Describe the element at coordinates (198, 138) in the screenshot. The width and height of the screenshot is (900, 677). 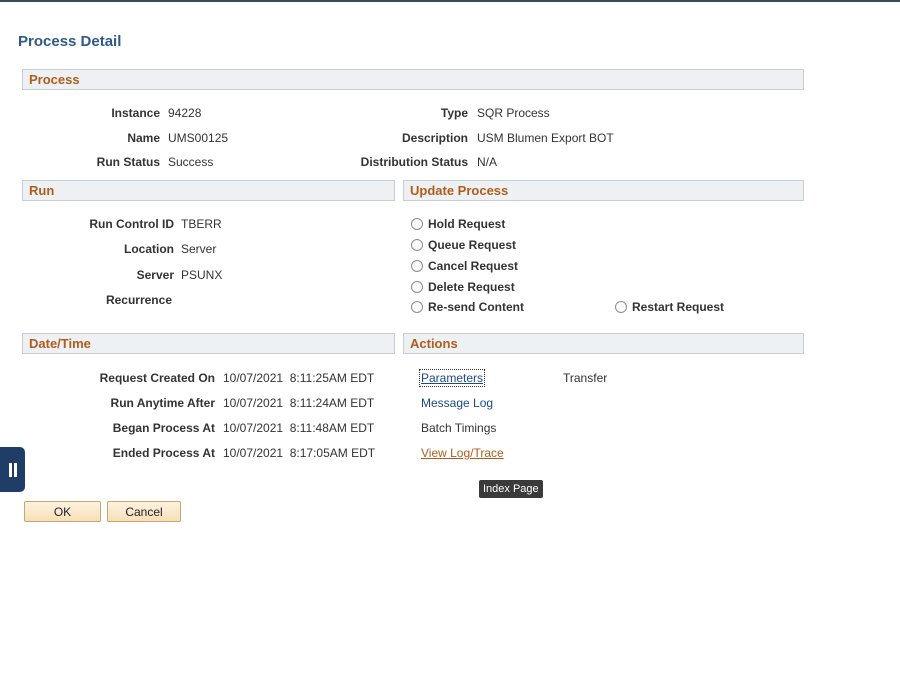
I see `name-value: UMS00125` at that location.